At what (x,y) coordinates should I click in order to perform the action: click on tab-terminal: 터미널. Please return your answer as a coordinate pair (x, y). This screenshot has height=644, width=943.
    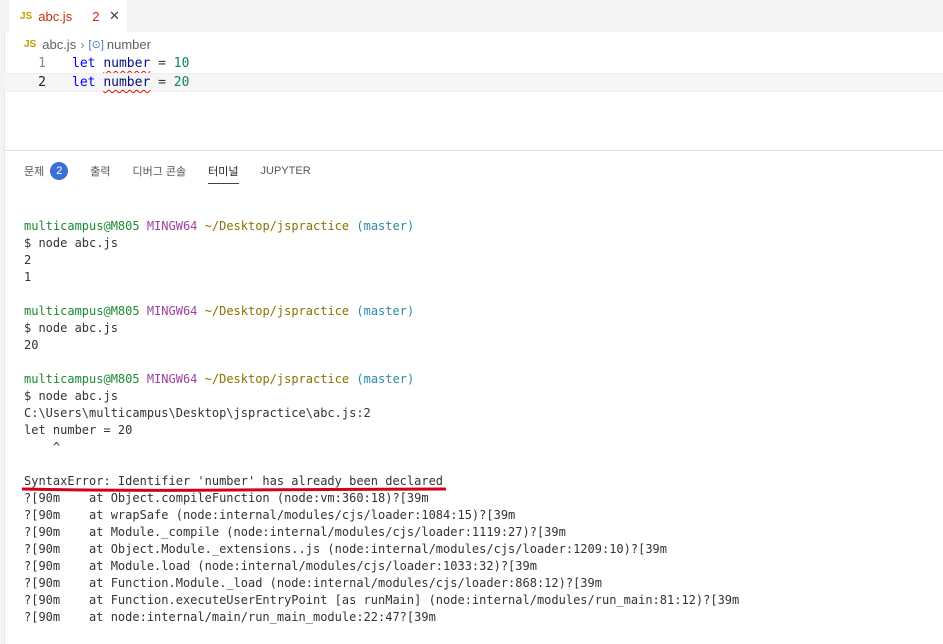
    Looking at the image, I should click on (223, 171).